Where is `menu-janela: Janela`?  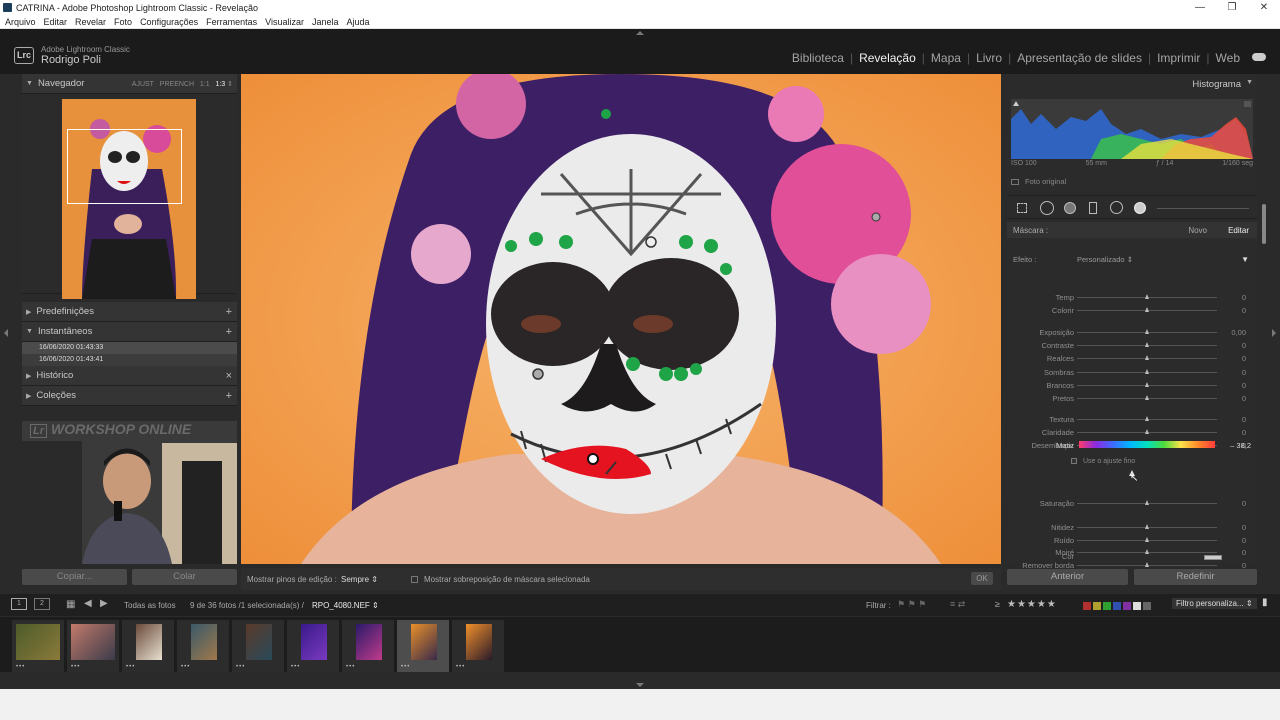
menu-janela: Janela is located at coordinates (325, 22).